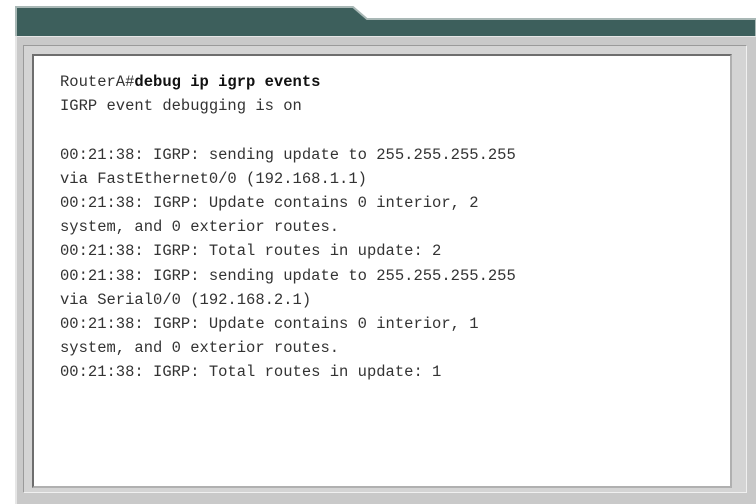 This screenshot has width=756, height=504. I want to click on output-line: IGRP event debugging is on, so click(181, 106).